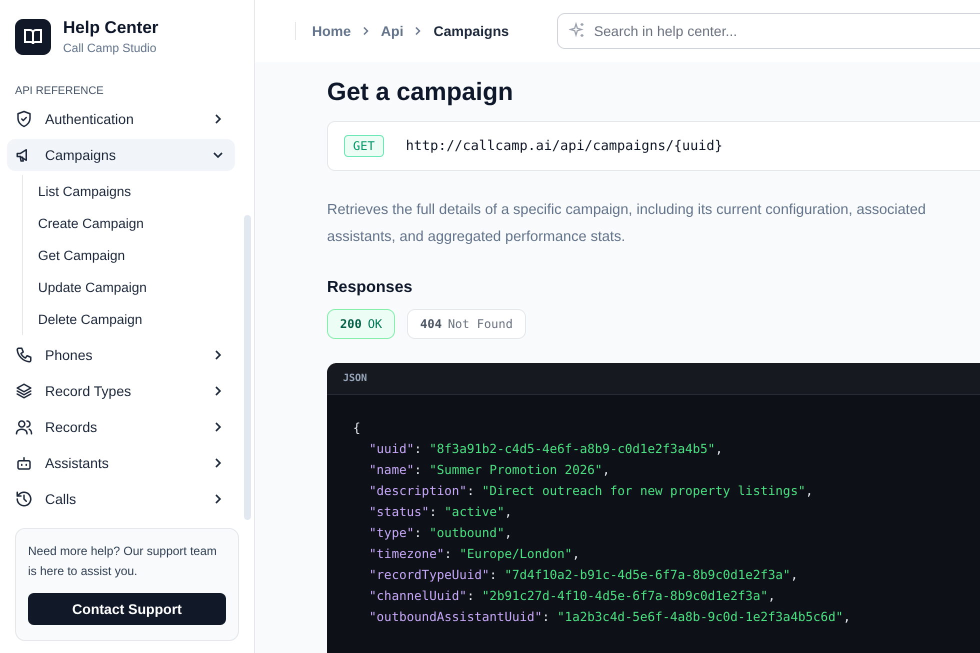  Describe the element at coordinates (110, 48) in the screenshot. I see `app-subtitle: Call Camp Studio` at that location.